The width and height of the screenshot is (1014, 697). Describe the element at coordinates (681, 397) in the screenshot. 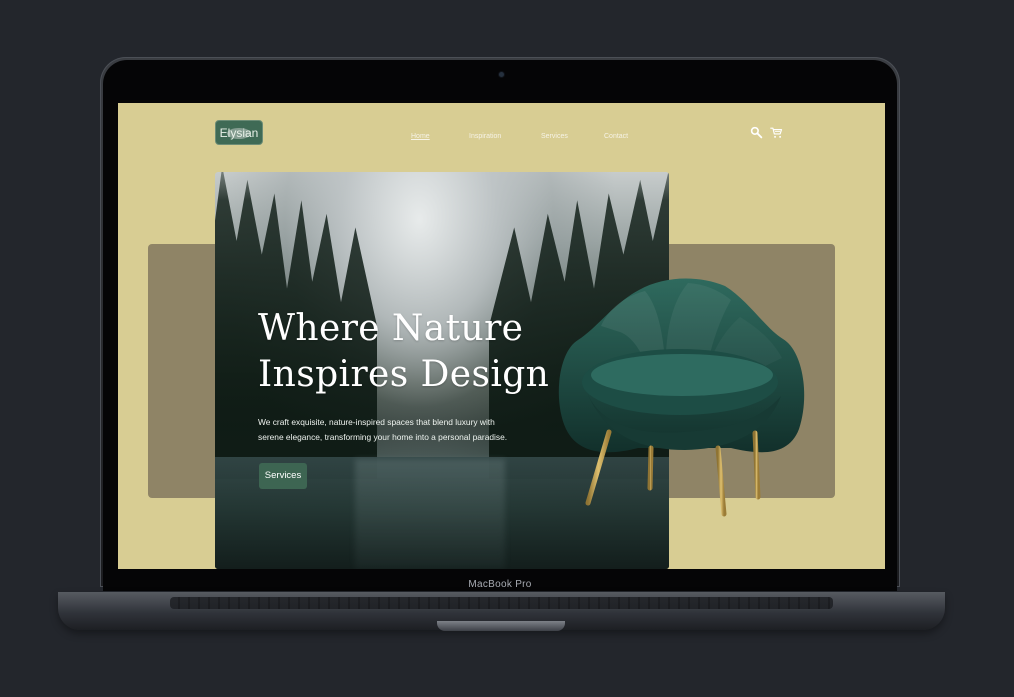

I see `green-velvet-chair-image` at that location.